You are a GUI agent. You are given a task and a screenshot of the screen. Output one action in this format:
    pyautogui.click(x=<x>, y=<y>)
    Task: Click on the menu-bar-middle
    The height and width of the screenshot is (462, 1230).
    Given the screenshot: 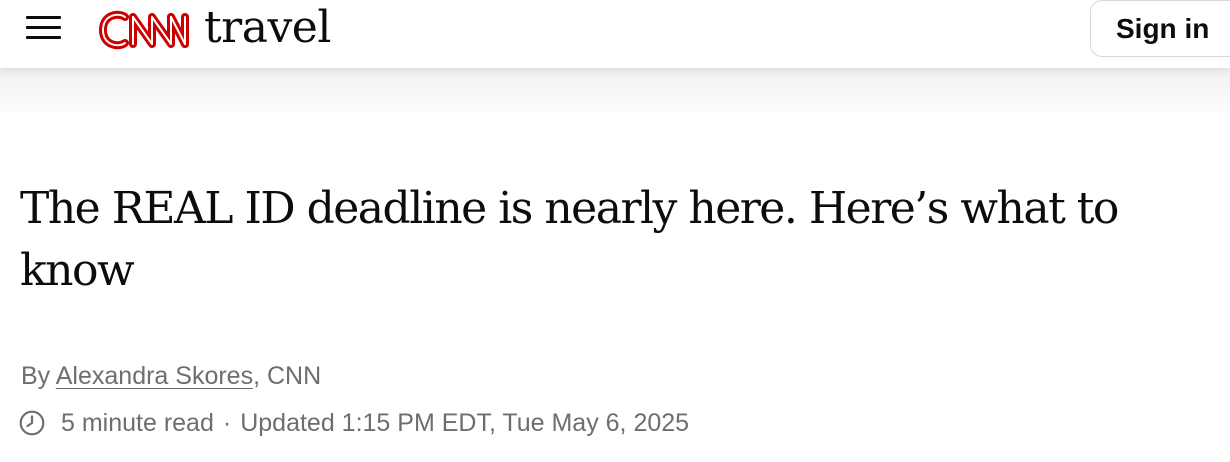 What is the action you would take?
    pyautogui.click(x=43, y=27)
    